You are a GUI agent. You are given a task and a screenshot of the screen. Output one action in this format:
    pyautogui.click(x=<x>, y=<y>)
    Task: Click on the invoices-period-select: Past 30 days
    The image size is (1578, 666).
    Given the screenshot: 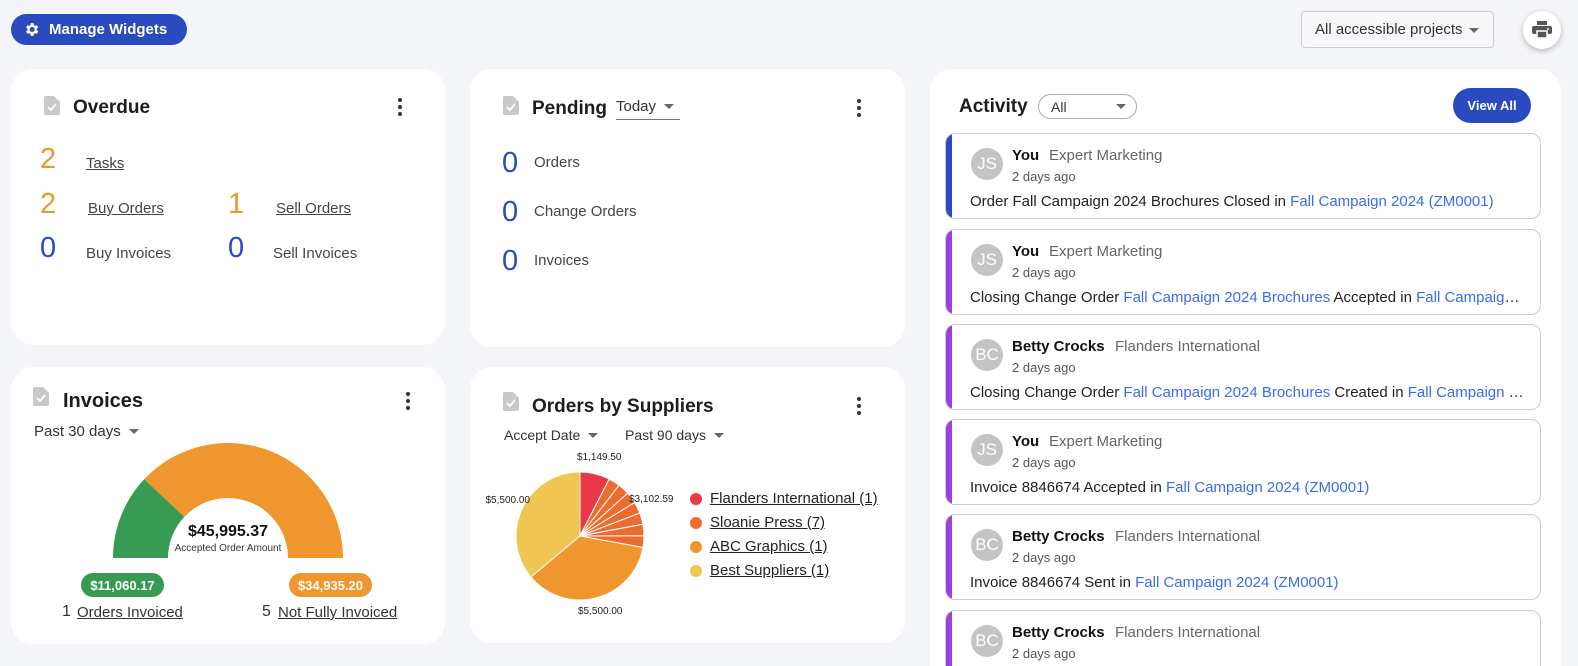 What is the action you would take?
    pyautogui.click(x=86, y=431)
    